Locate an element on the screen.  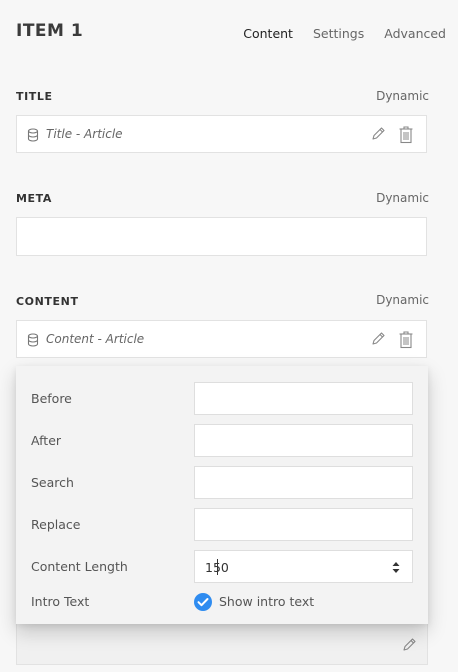
before-input is located at coordinates (303, 398).